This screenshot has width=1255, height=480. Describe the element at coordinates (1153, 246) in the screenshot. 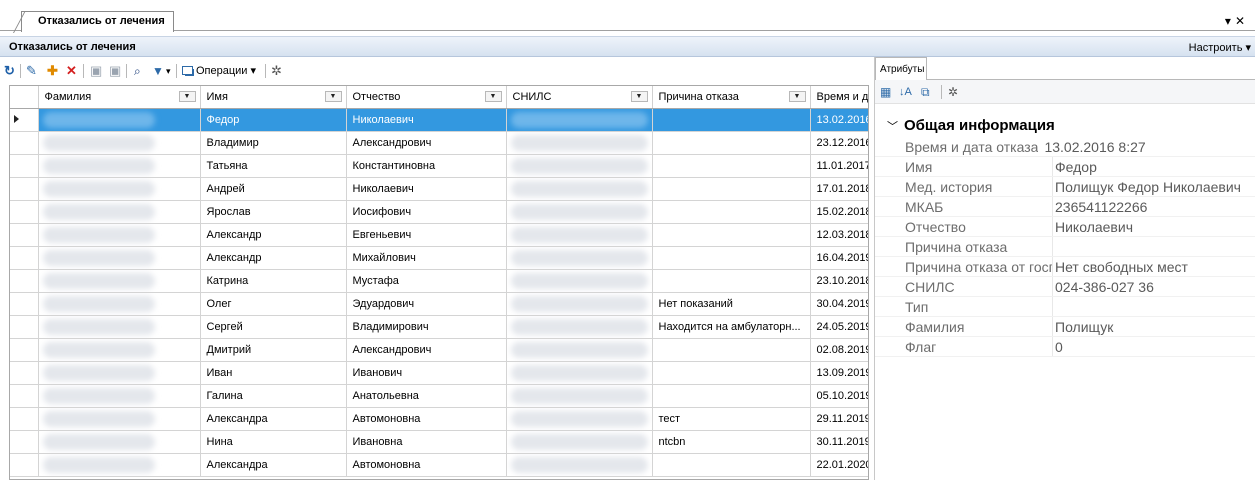

I see `property-value` at that location.